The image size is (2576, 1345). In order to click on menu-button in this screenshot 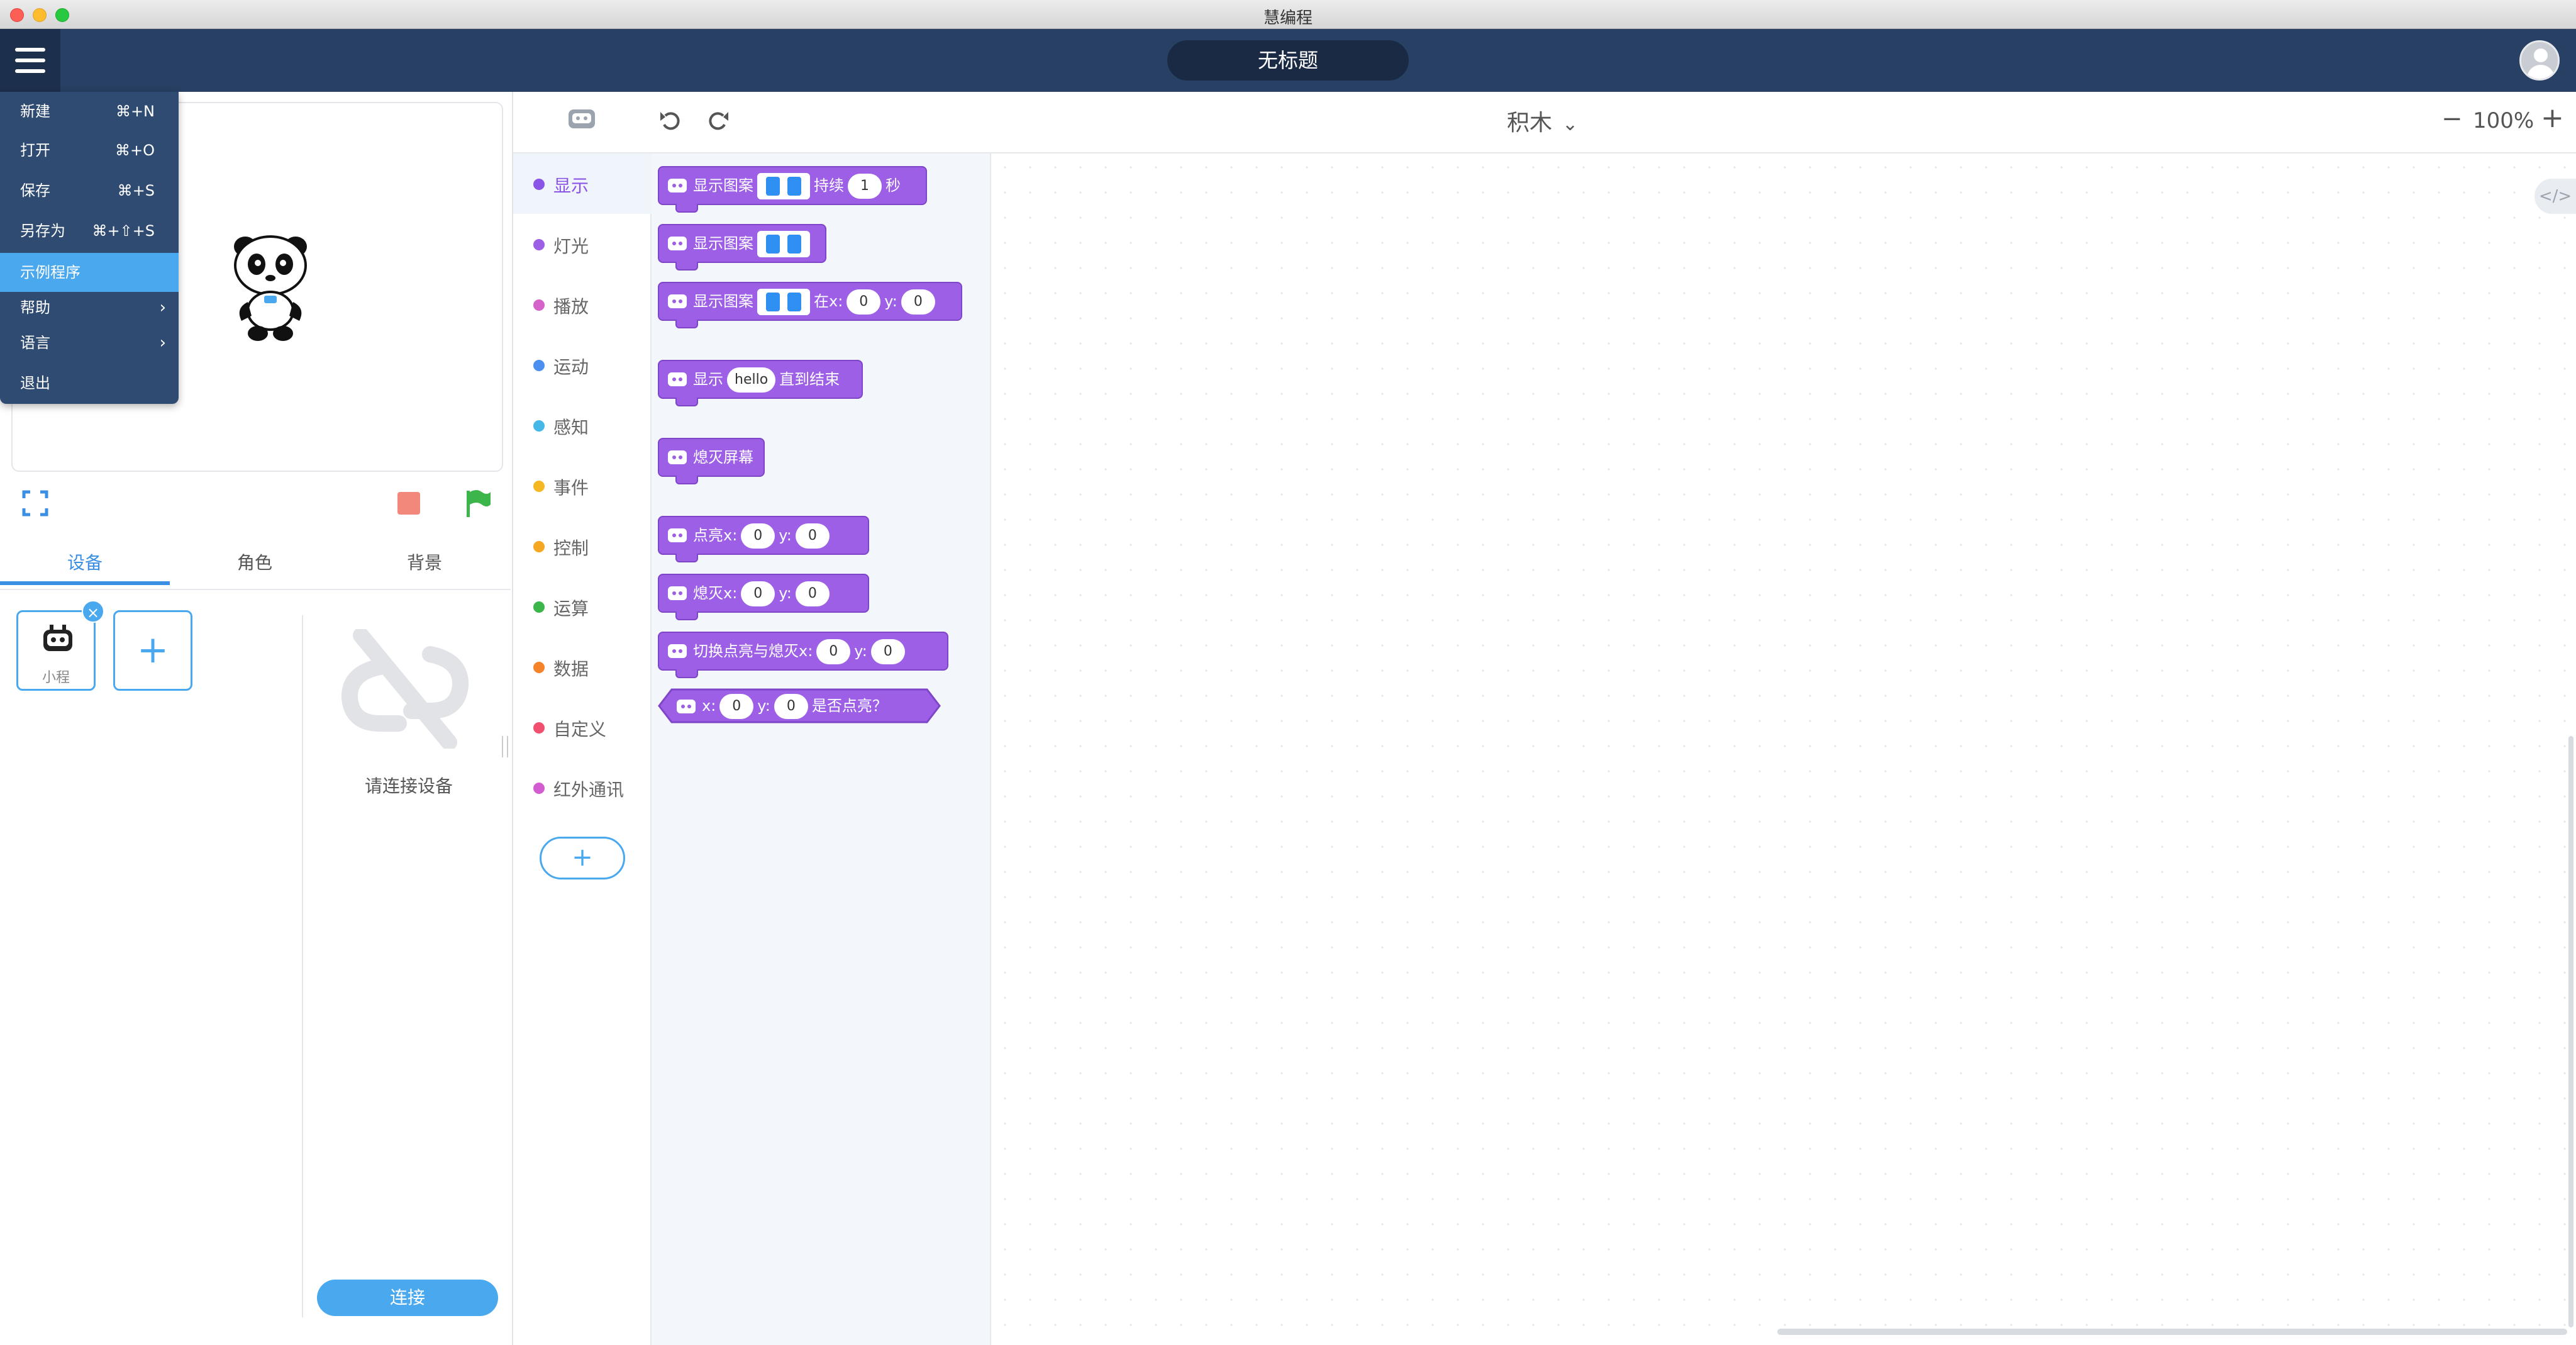, I will do `click(30, 60)`.